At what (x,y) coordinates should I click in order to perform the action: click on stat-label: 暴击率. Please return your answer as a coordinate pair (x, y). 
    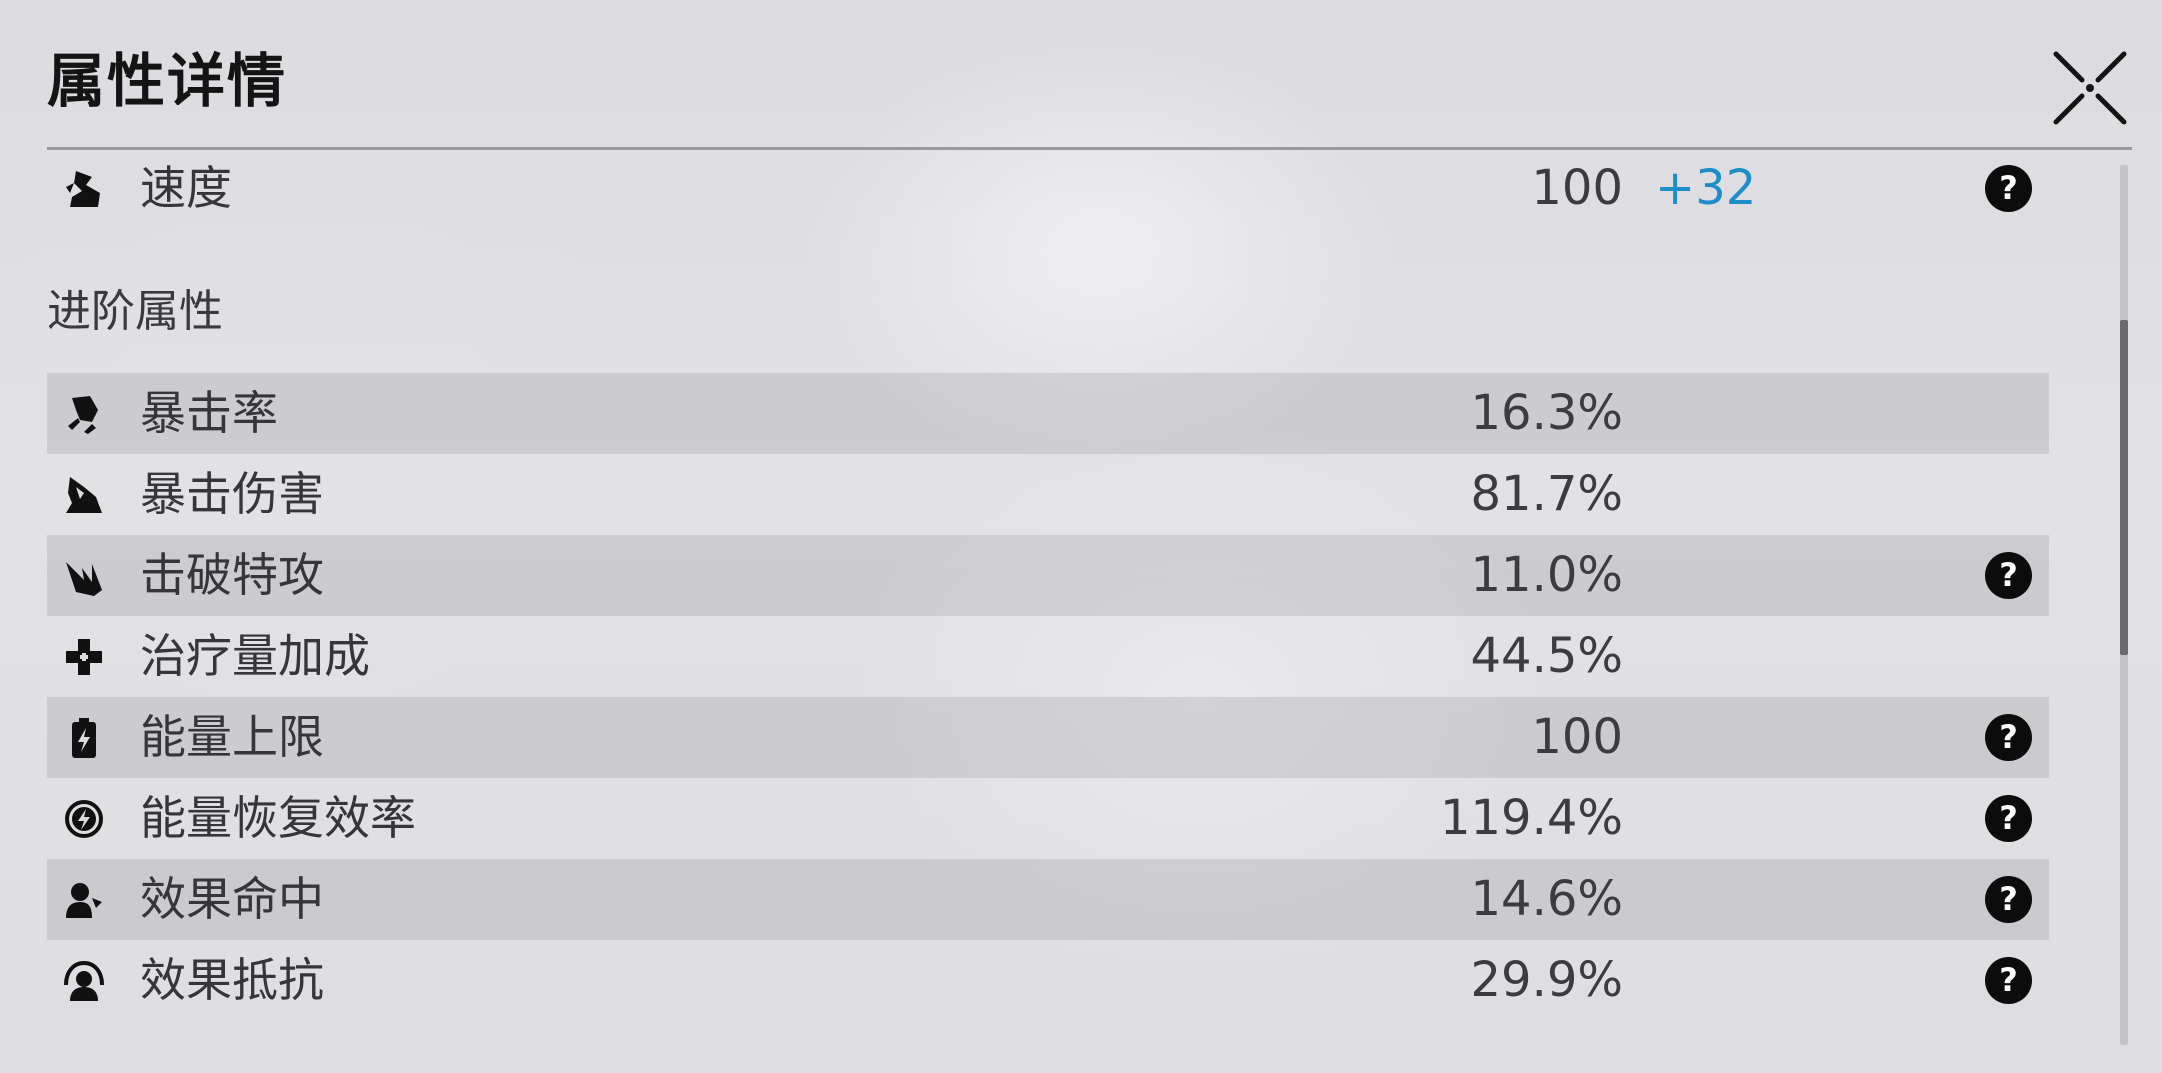
    Looking at the image, I should click on (209, 413).